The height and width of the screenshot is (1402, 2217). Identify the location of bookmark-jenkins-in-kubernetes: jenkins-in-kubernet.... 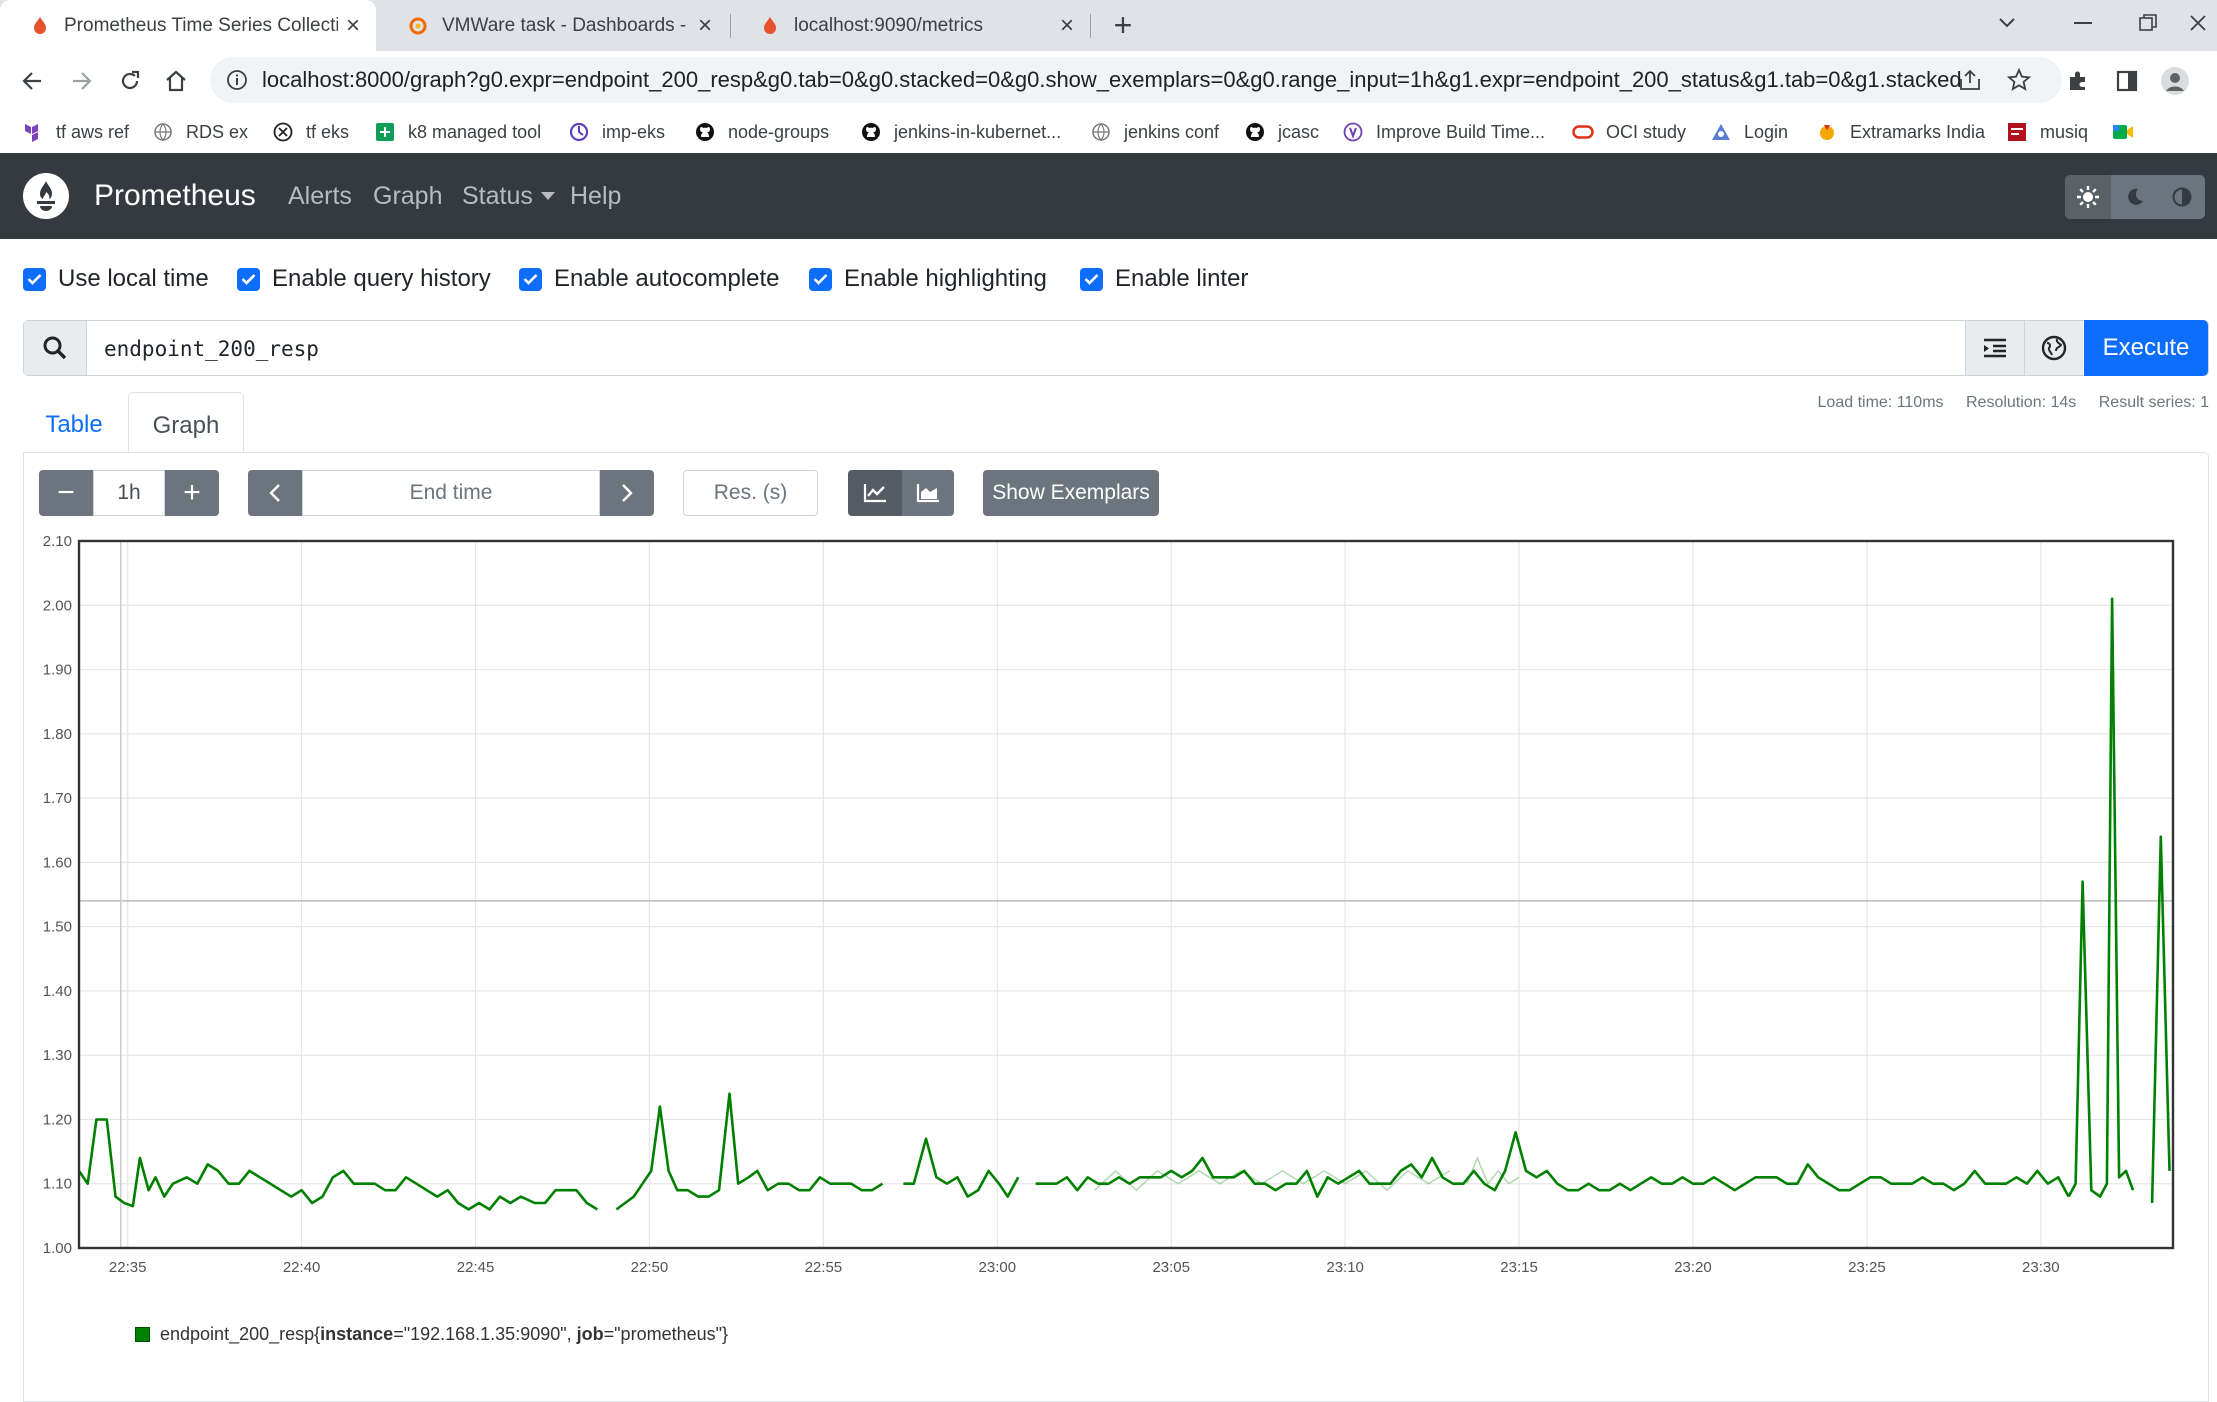
(960, 132).